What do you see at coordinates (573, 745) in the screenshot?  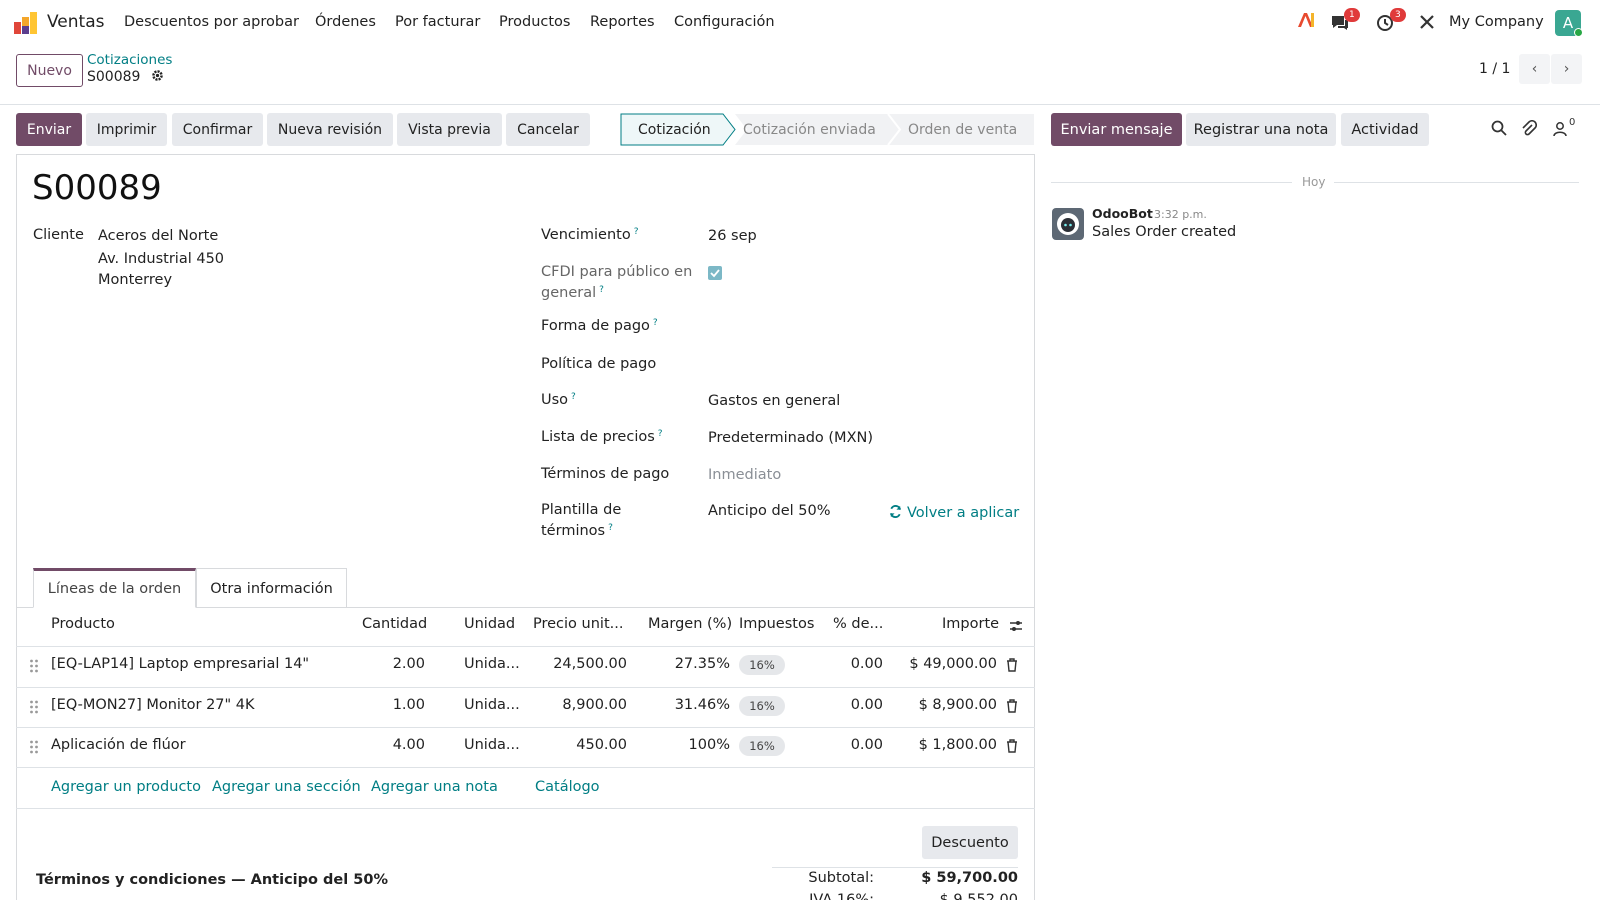 I see `row-price: 450.00` at bounding box center [573, 745].